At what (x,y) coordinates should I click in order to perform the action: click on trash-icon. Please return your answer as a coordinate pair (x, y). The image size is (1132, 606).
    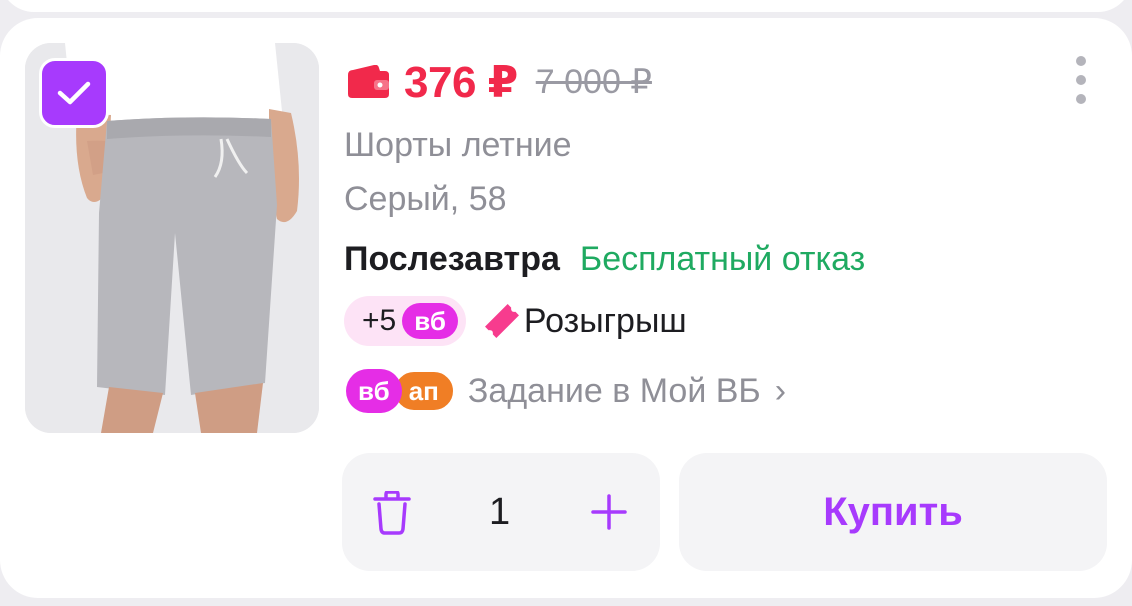
    Looking at the image, I should click on (392, 513).